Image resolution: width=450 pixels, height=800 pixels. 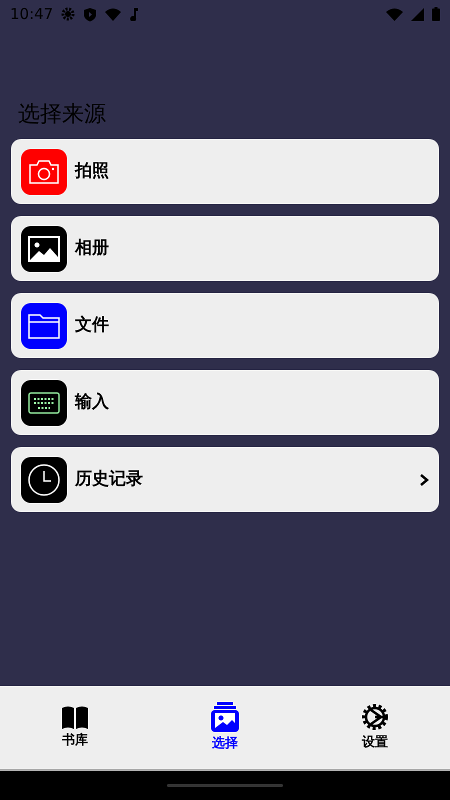 I want to click on nav-tab: 书库, so click(x=75, y=727).